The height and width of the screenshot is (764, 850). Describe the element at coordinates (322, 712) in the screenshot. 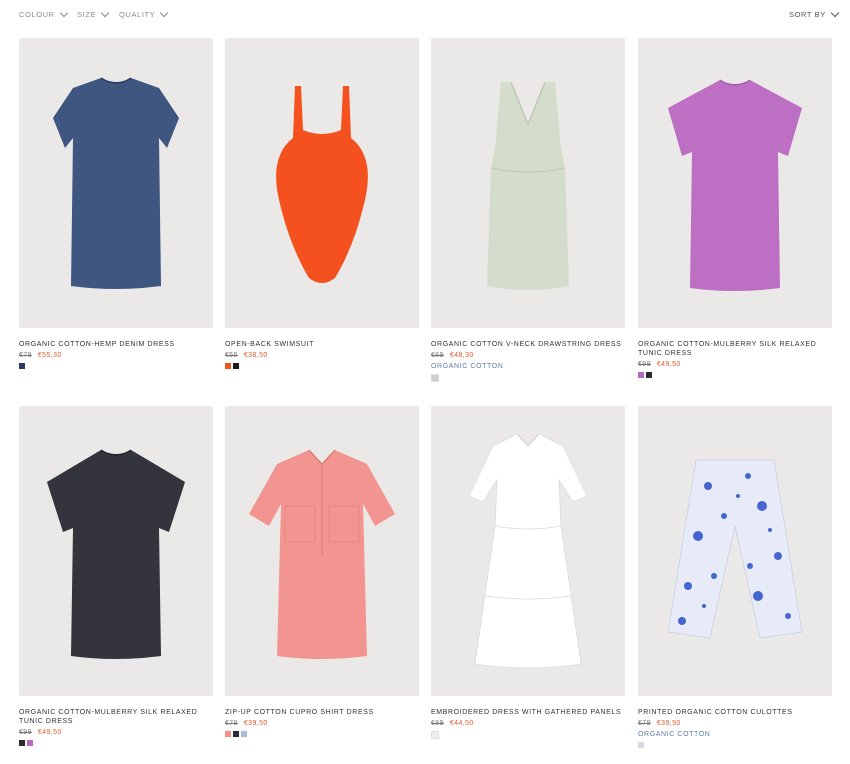

I see `product-name: ZIP-UP COTTON CUPRO SHIRT DRESS` at that location.